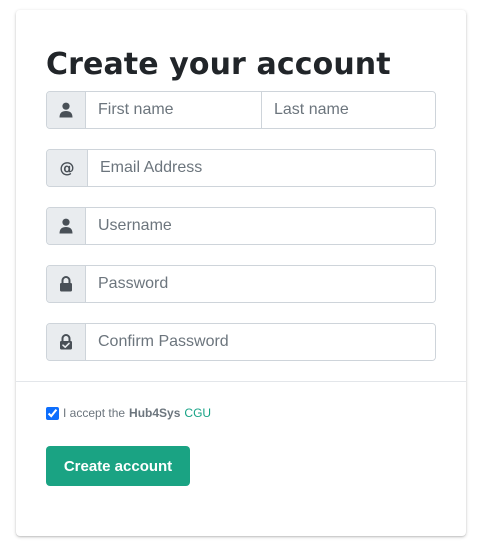 This screenshot has height=557, width=489. I want to click on name-input-group, so click(241, 110).